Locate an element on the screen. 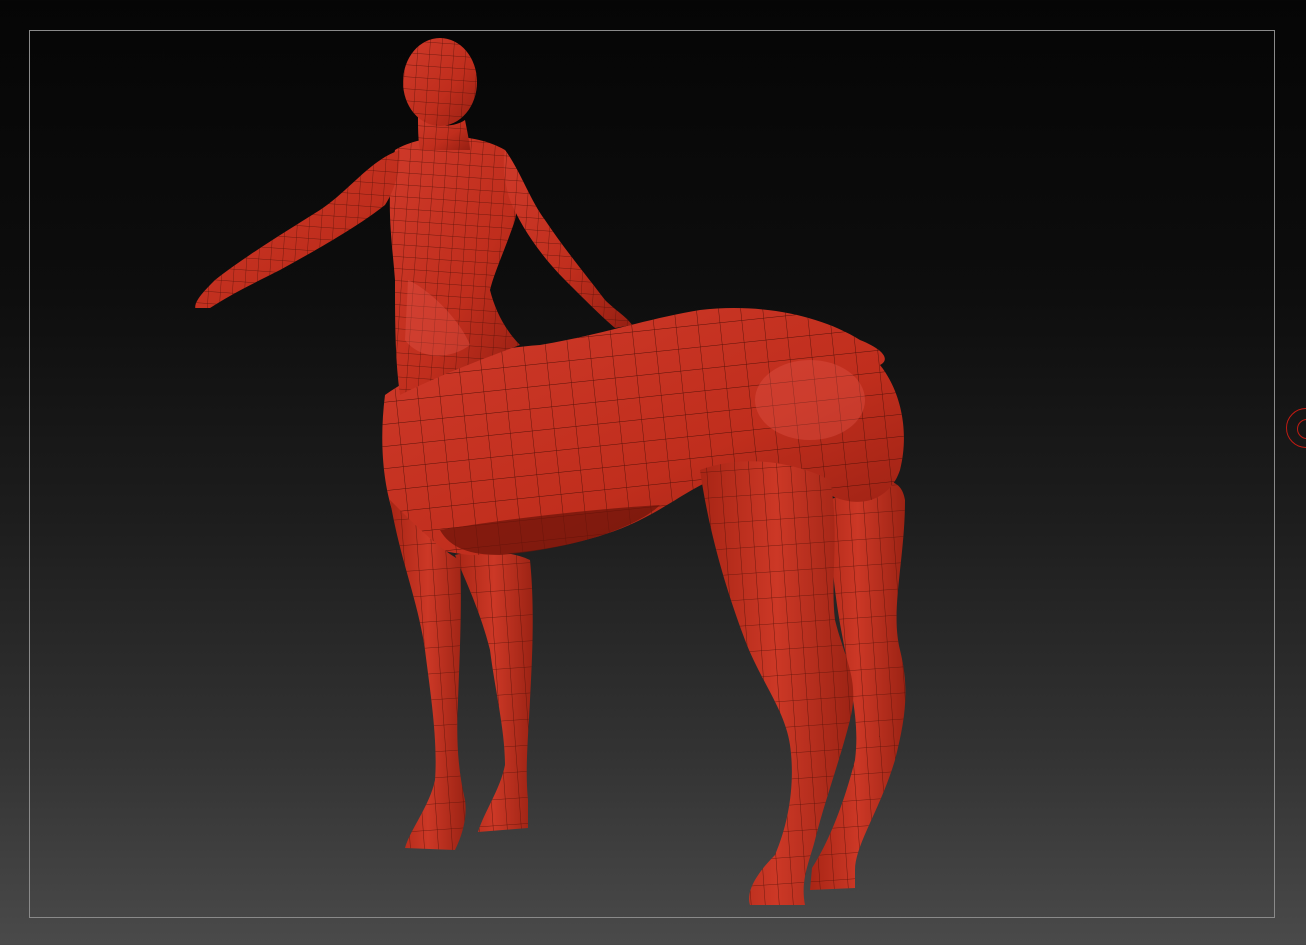  right-arm is located at coordinates (567, 239).